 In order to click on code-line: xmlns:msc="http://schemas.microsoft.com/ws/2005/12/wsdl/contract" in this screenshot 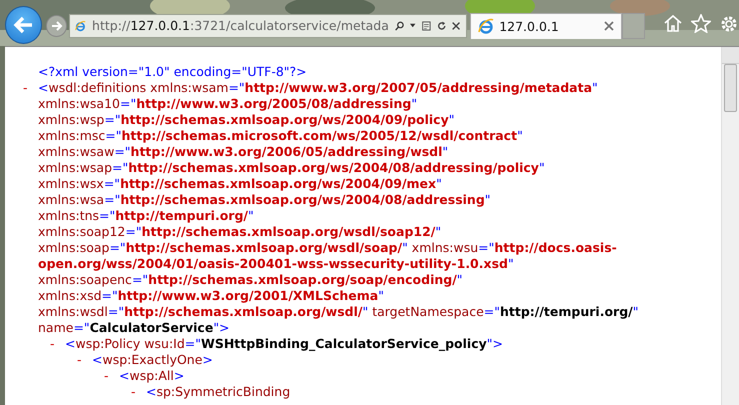, I will do `click(280, 136)`.